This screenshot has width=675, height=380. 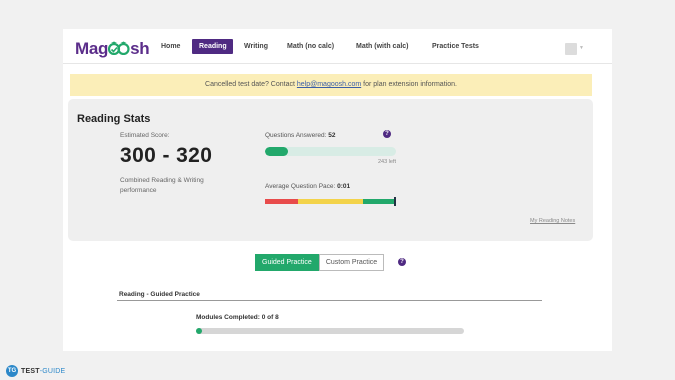 I want to click on nav-practice-tests: Practice Tests, so click(x=455, y=46).